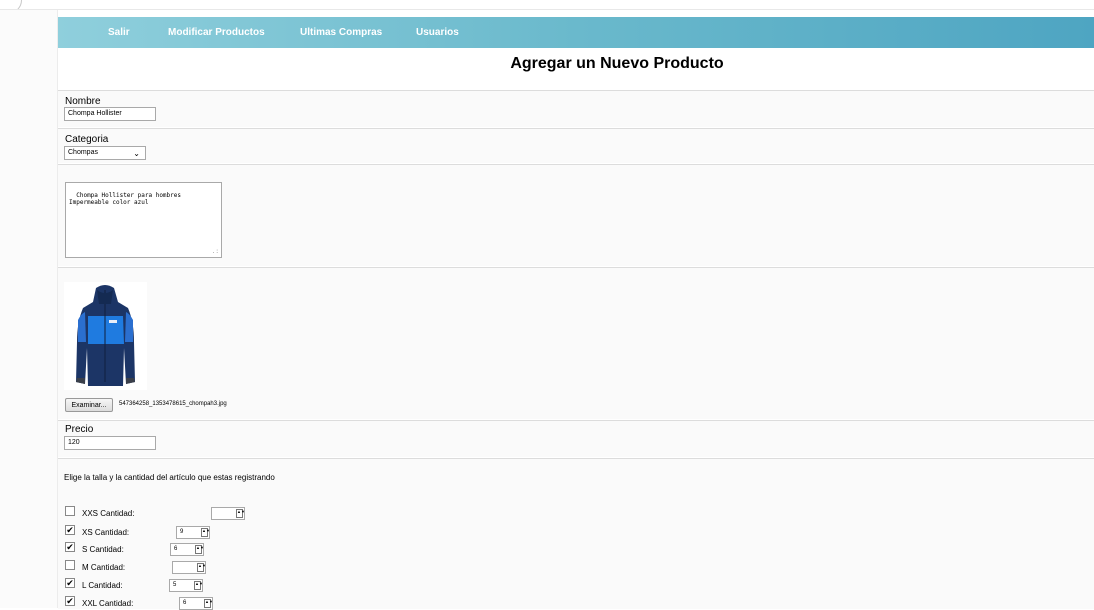 This screenshot has width=1094, height=610. What do you see at coordinates (70, 511) in the screenshot?
I see `size-checkbox-xxs` at bounding box center [70, 511].